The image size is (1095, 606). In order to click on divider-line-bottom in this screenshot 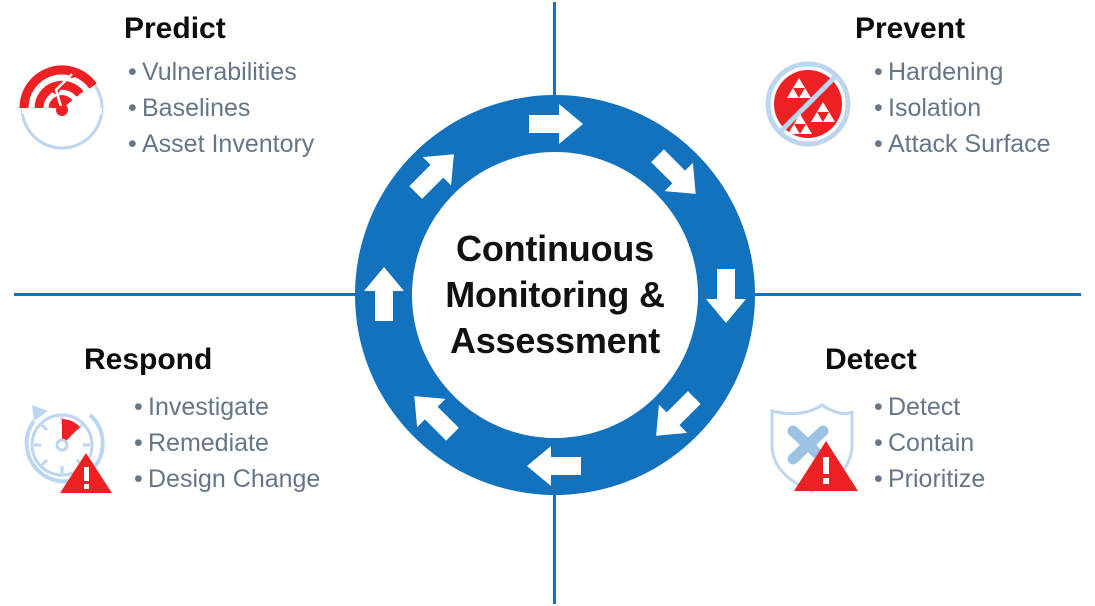, I will do `click(554, 547)`.